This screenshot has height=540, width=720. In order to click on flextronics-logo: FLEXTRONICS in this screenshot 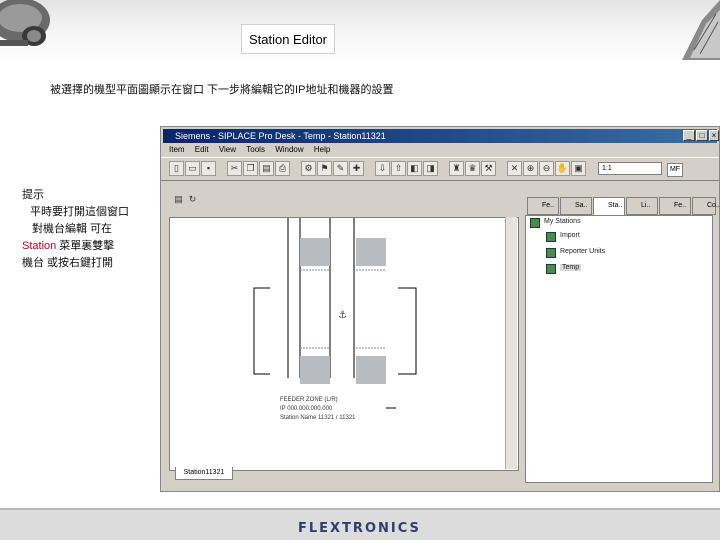, I will do `click(359, 528)`.